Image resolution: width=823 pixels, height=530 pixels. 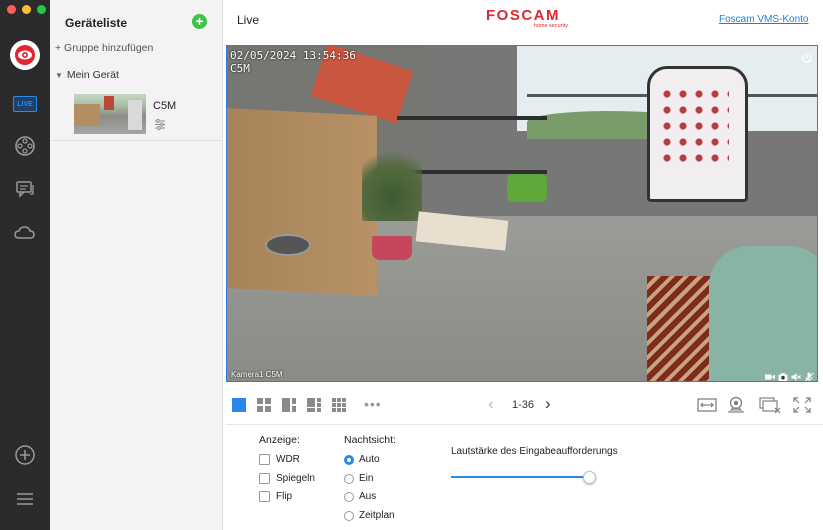 What do you see at coordinates (248, 20) in the screenshot?
I see `page-title: Live` at bounding box center [248, 20].